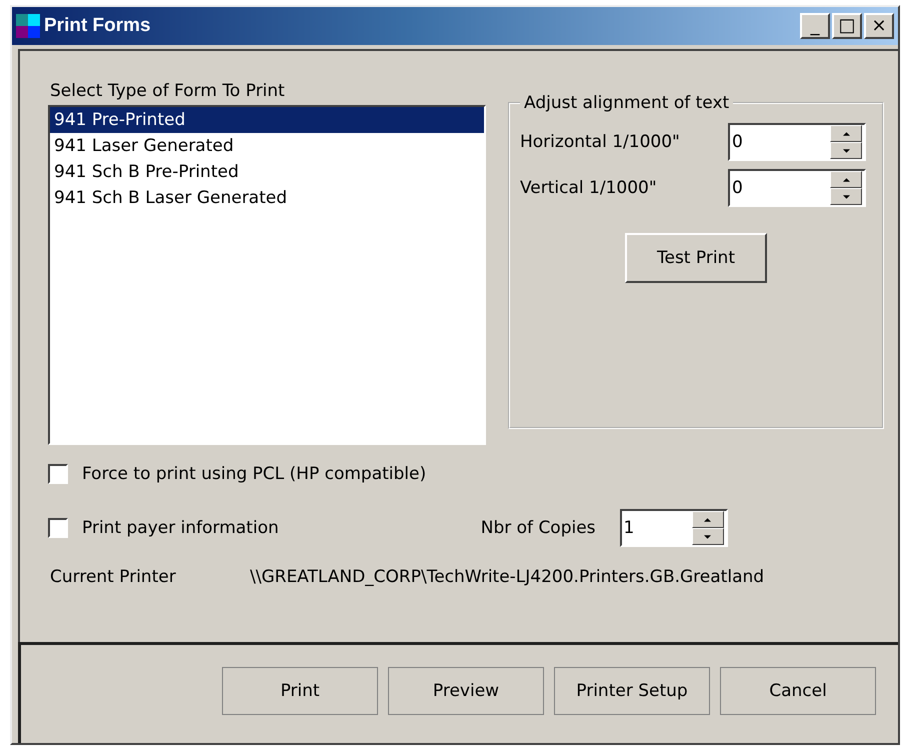  I want to click on group-title: Adjust alignment of text, so click(626, 103).